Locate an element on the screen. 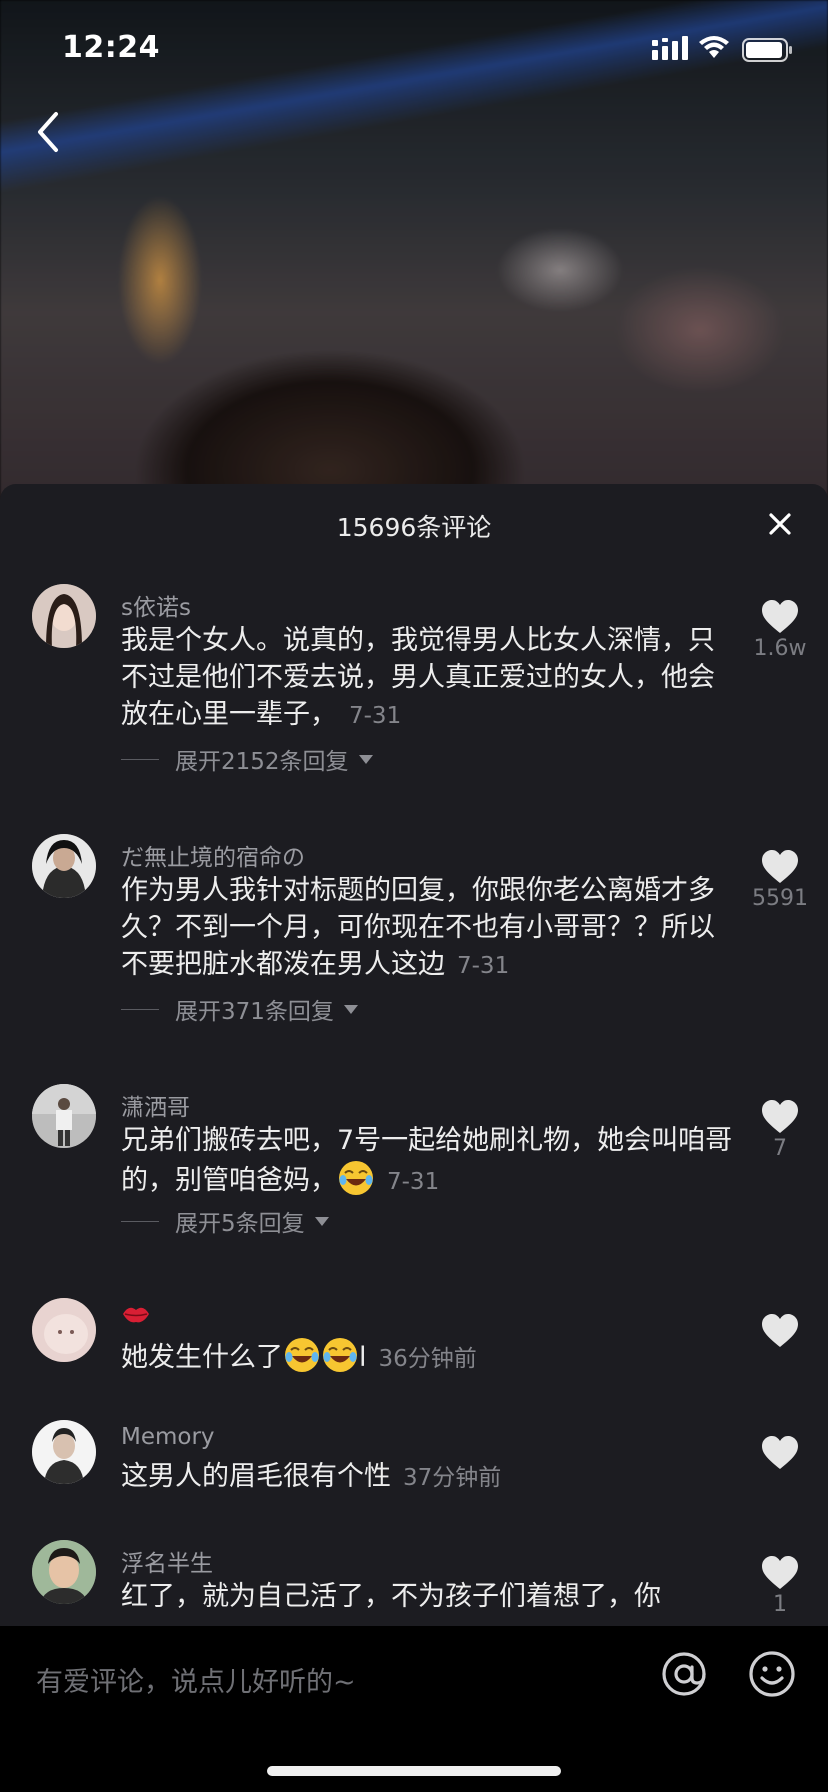  like-button: 7 is located at coordinates (779, 1130).